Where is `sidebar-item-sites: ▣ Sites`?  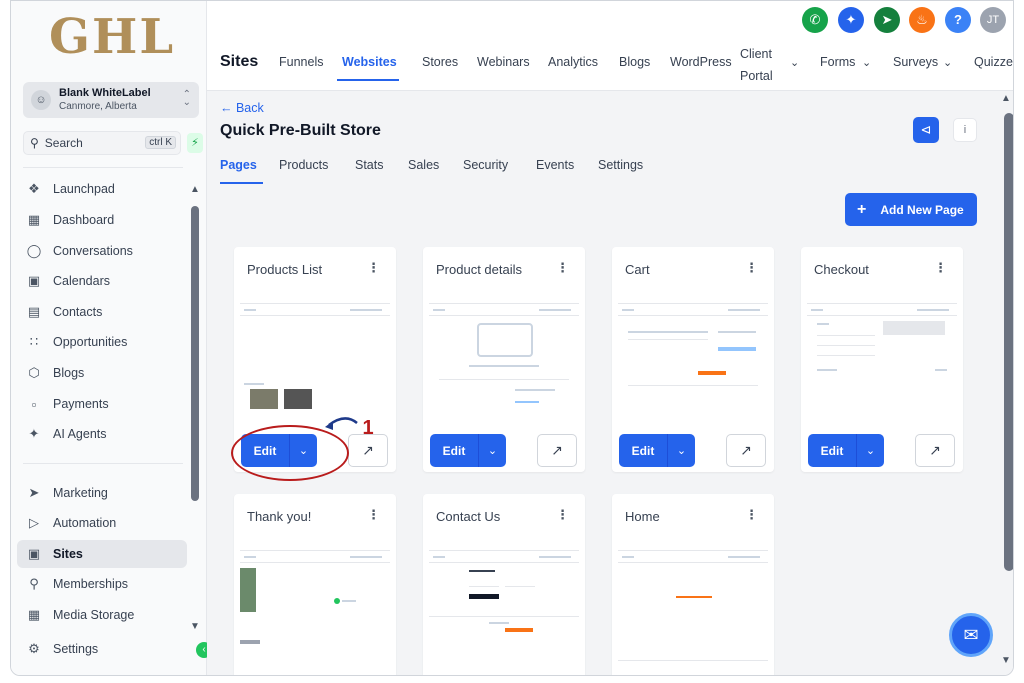 sidebar-item-sites: ▣ Sites is located at coordinates (102, 554).